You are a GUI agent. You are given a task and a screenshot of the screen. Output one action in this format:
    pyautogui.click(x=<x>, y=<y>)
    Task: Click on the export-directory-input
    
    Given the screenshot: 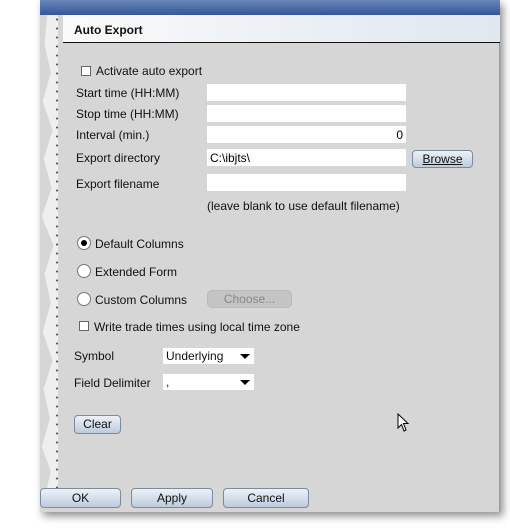 What is the action you would take?
    pyautogui.click(x=306, y=157)
    